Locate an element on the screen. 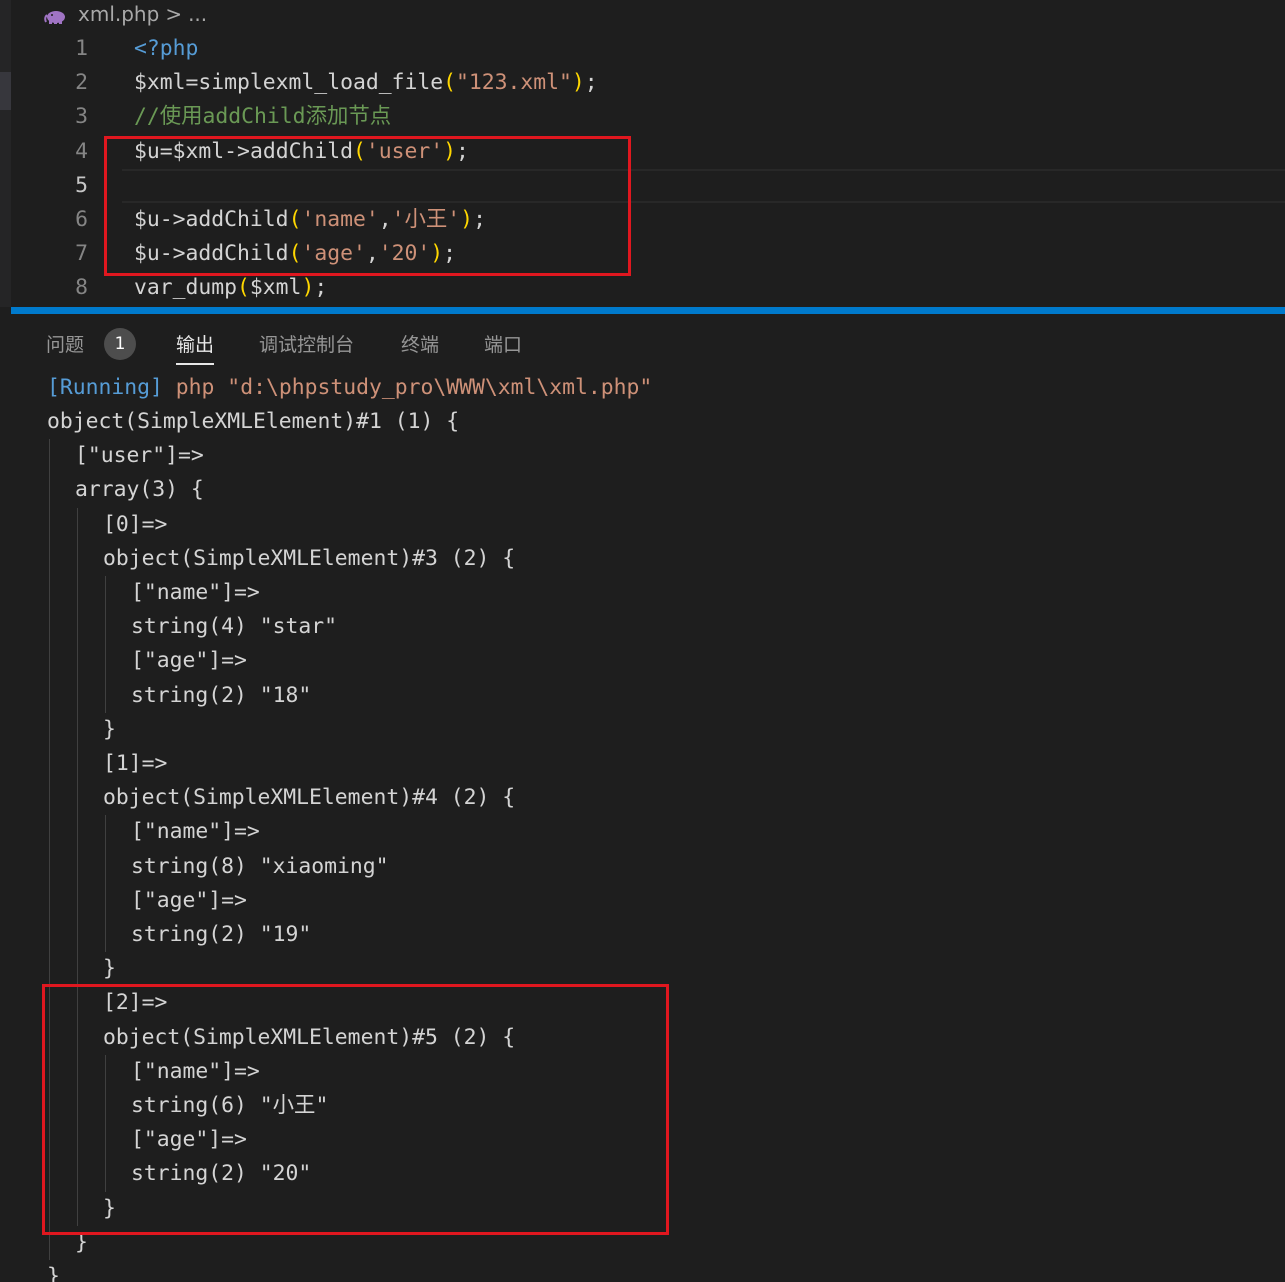 This screenshot has width=1285, height=1282. panel-border is located at coordinates (648, 310).